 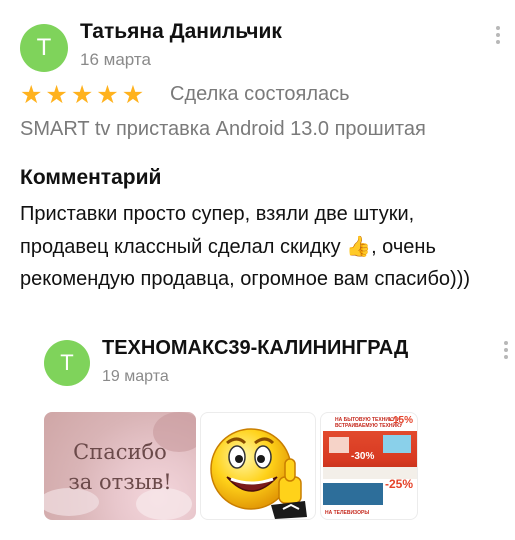 I want to click on photo-smiley, so click(x=258, y=466).